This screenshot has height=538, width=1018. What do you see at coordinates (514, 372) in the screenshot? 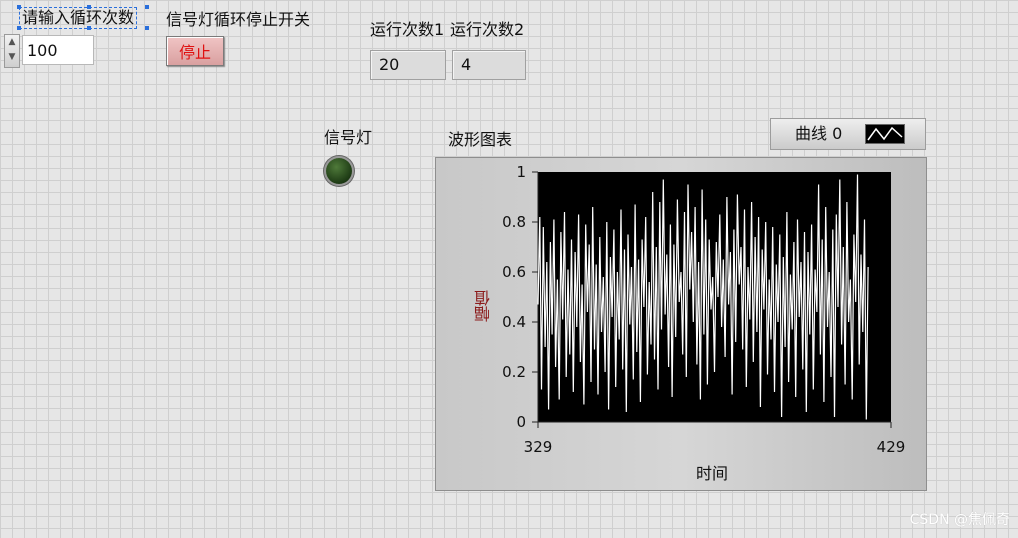
I see `y-tick-label: 0.2` at bounding box center [514, 372].